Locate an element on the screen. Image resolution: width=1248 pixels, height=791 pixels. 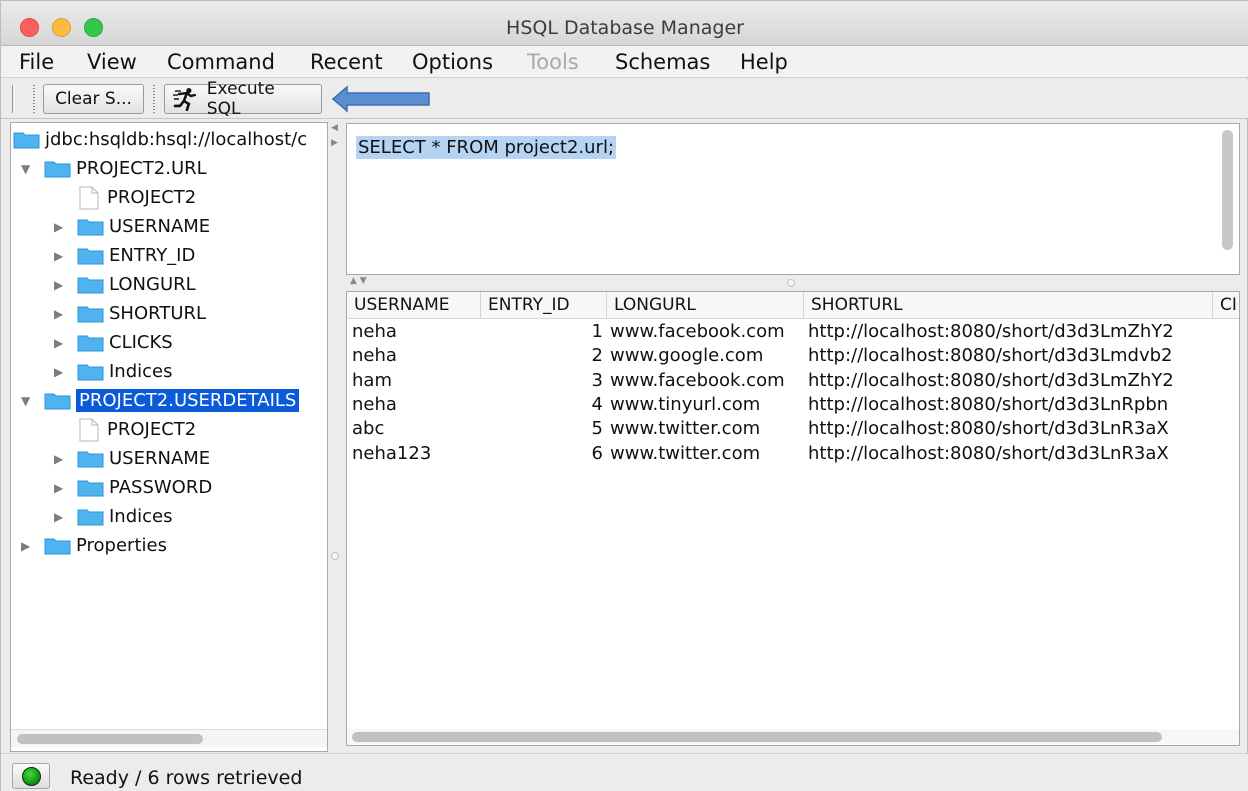
column-label: ENTRY_ID is located at coordinates (152, 255).